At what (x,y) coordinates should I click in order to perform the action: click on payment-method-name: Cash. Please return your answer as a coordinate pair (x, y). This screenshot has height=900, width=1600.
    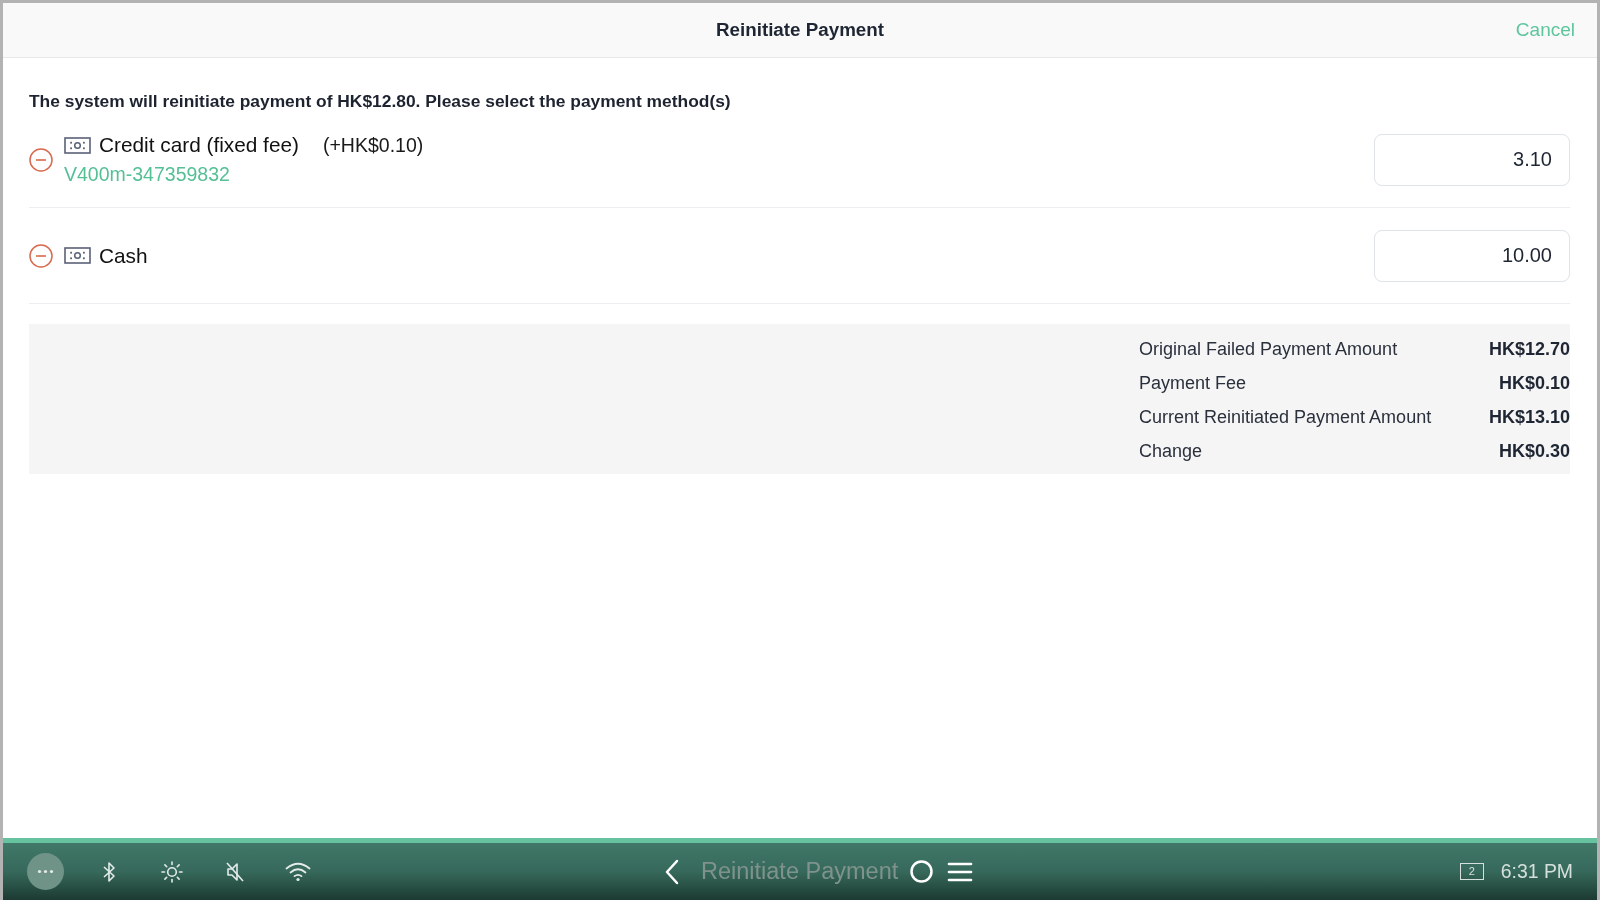
    Looking at the image, I should click on (123, 255).